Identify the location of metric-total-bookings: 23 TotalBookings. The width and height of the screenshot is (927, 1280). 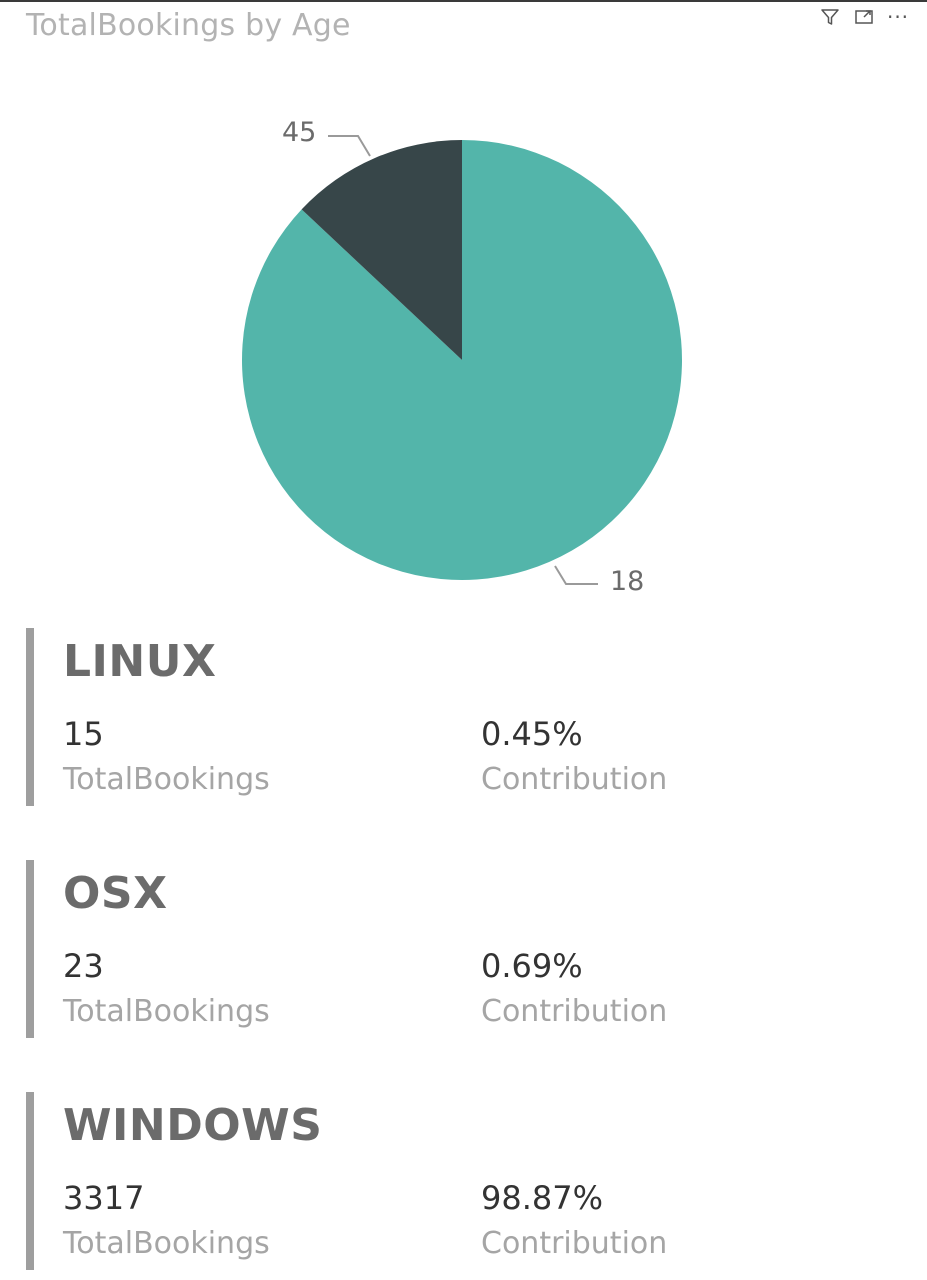
(166, 989).